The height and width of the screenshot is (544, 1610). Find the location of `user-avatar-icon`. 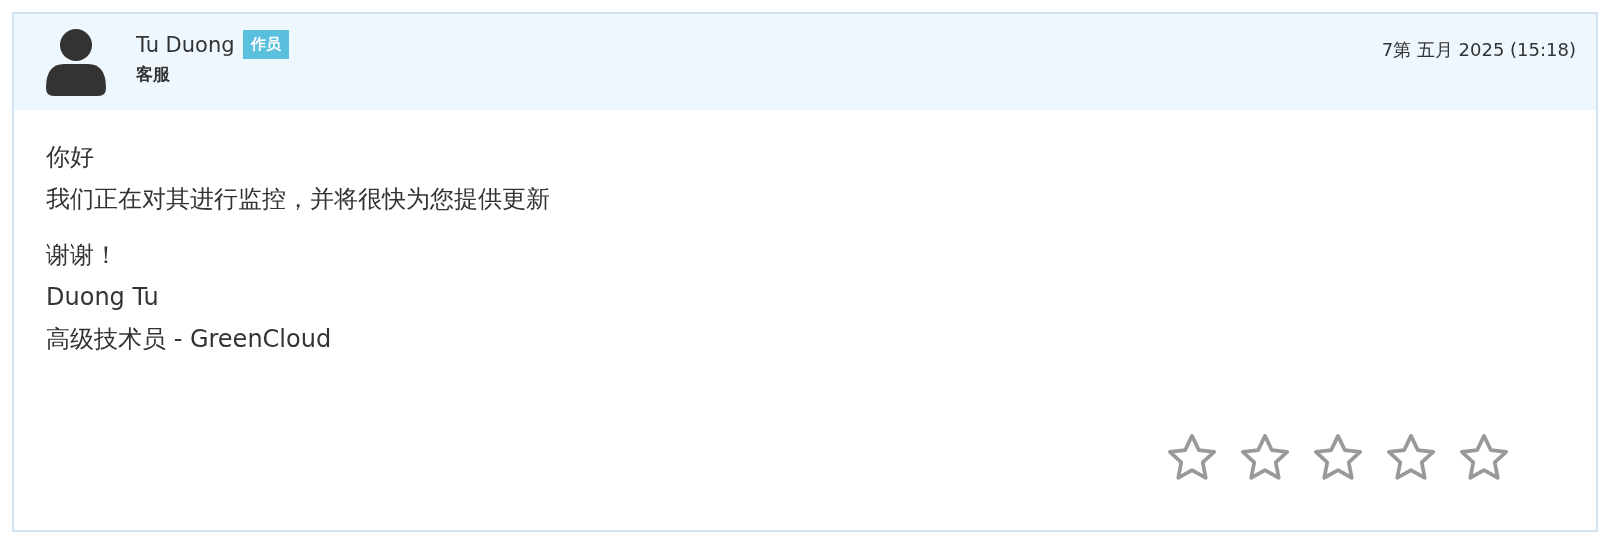

user-avatar-icon is located at coordinates (76, 62).